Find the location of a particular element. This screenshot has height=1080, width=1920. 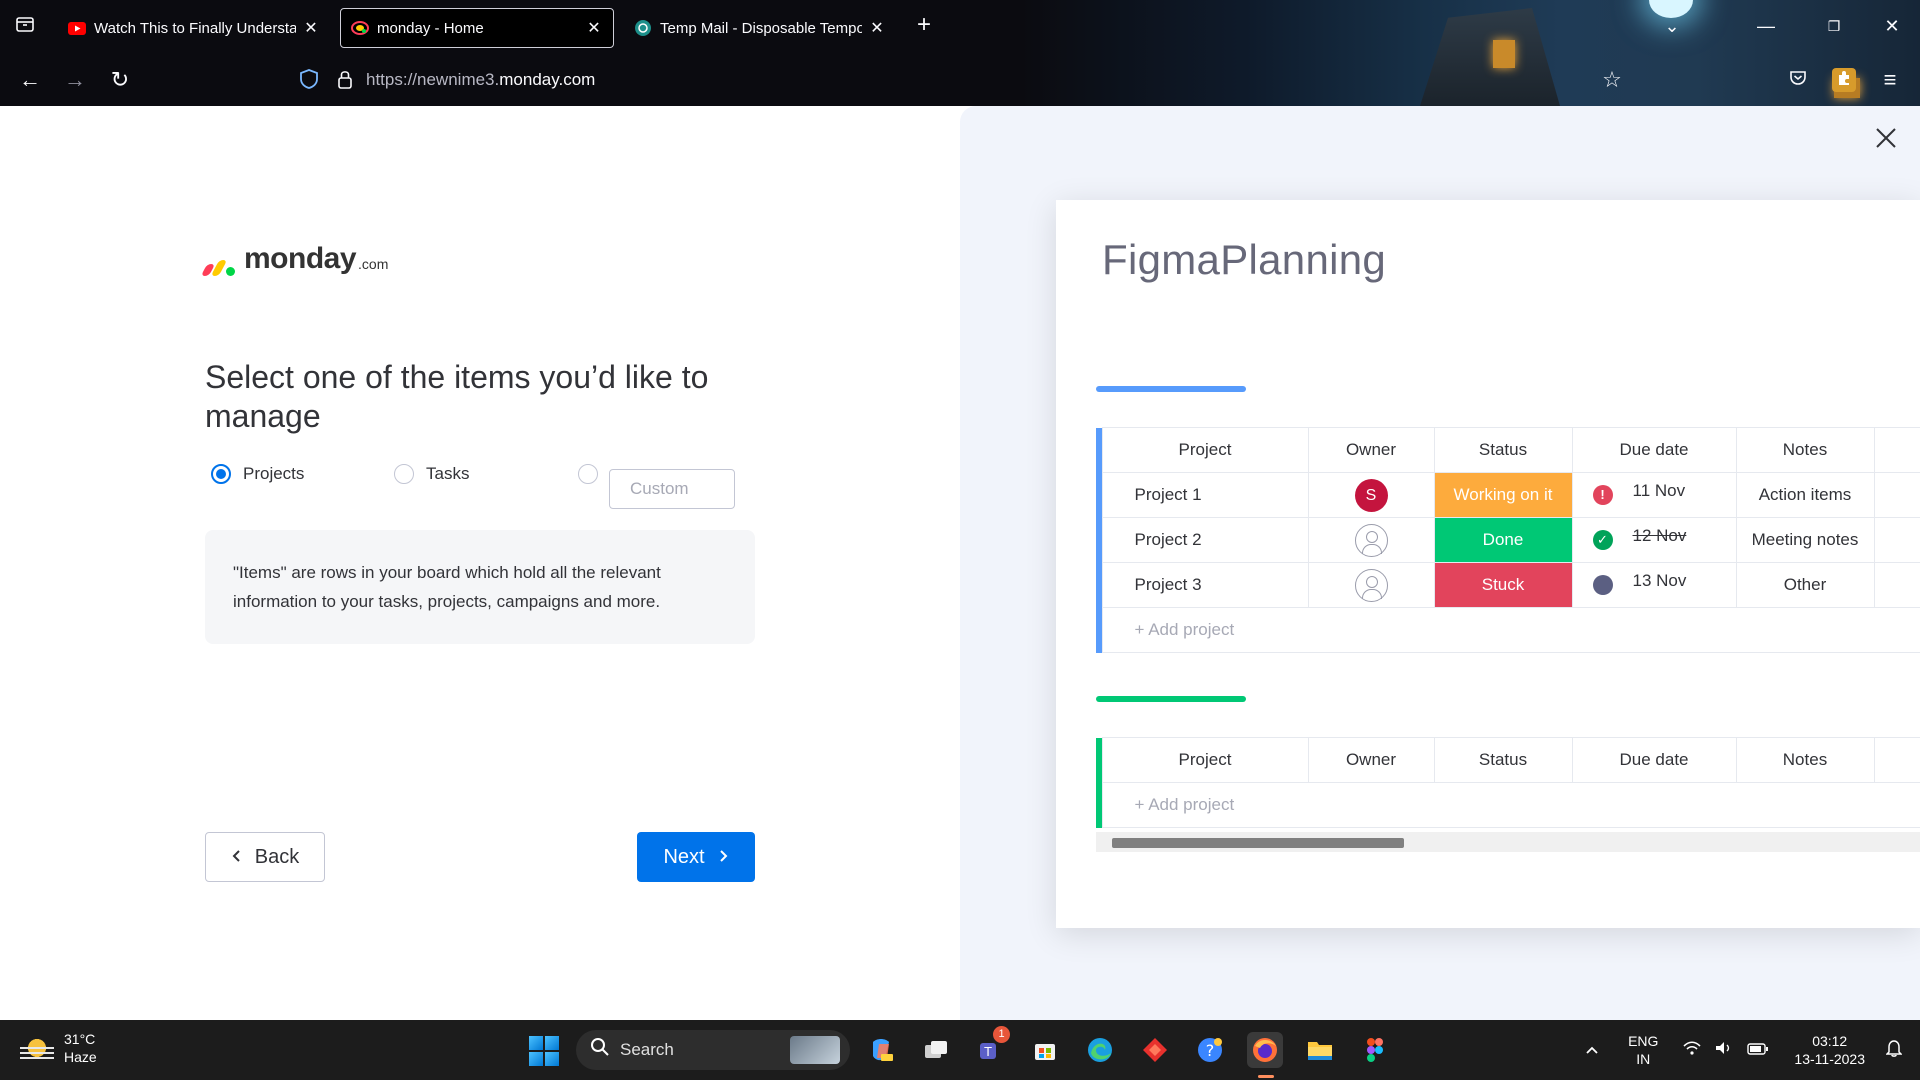

url-bar: https://newnime3. monday.com is located at coordinates (480, 80).